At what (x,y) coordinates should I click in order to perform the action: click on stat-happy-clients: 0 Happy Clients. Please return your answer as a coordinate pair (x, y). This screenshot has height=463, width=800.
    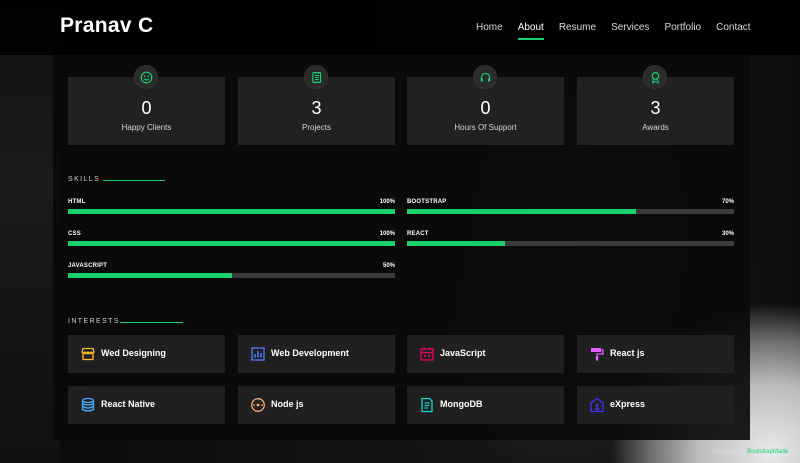
    Looking at the image, I should click on (146, 105).